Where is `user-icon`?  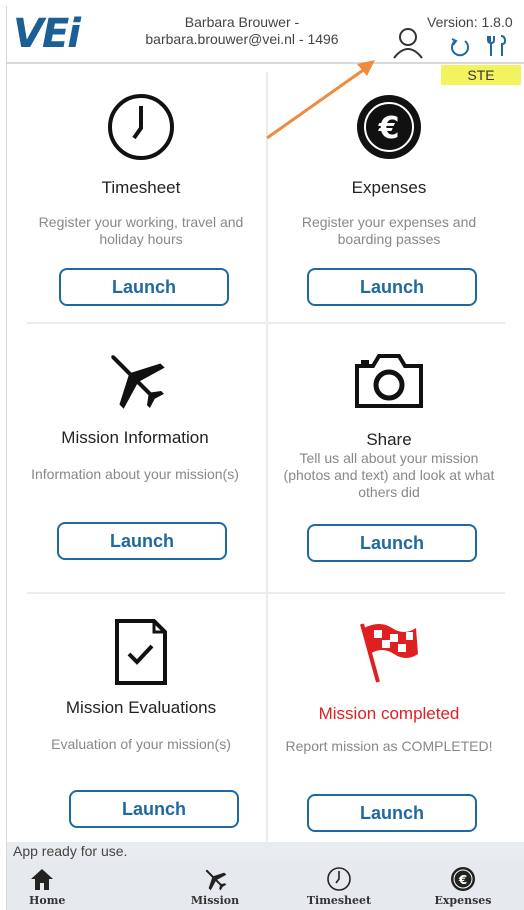 user-icon is located at coordinates (408, 43).